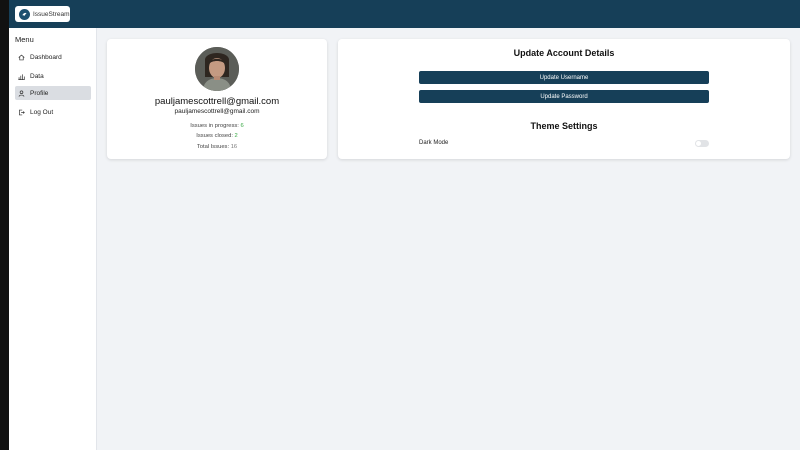 This screenshot has width=800, height=450. Describe the element at coordinates (242, 126) in the screenshot. I see `stat-value: 6` at that location.